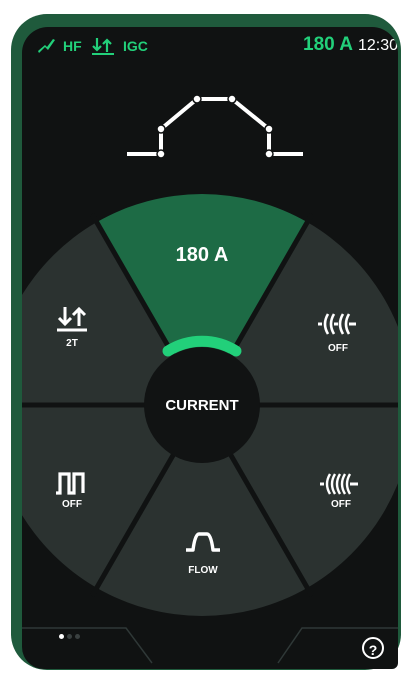 Image resolution: width=411 pixels, height=678 pixels. Describe the element at coordinates (338, 348) in the screenshot. I see `top-right-state: OFF` at that location.